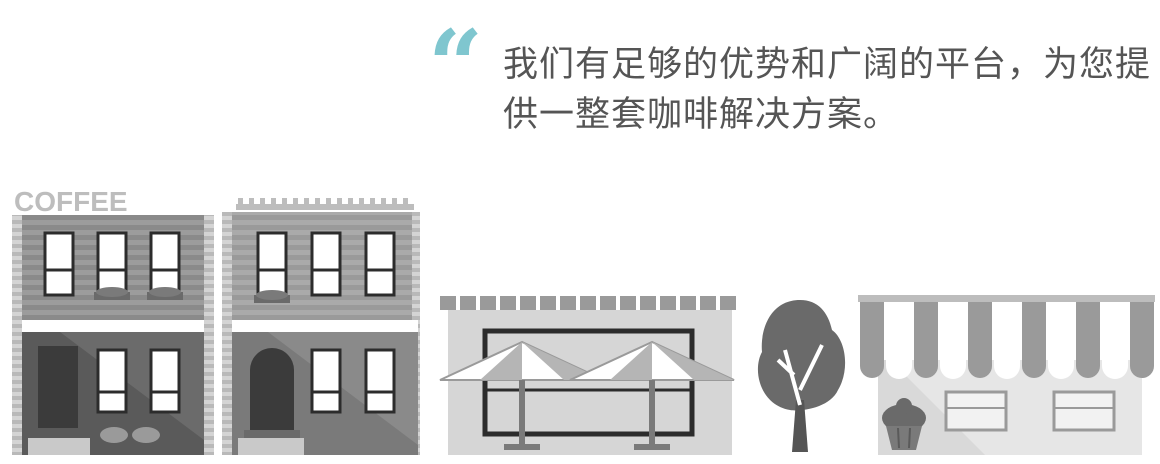  What do you see at coordinates (321, 326) in the screenshot?
I see `building-icon` at bounding box center [321, 326].